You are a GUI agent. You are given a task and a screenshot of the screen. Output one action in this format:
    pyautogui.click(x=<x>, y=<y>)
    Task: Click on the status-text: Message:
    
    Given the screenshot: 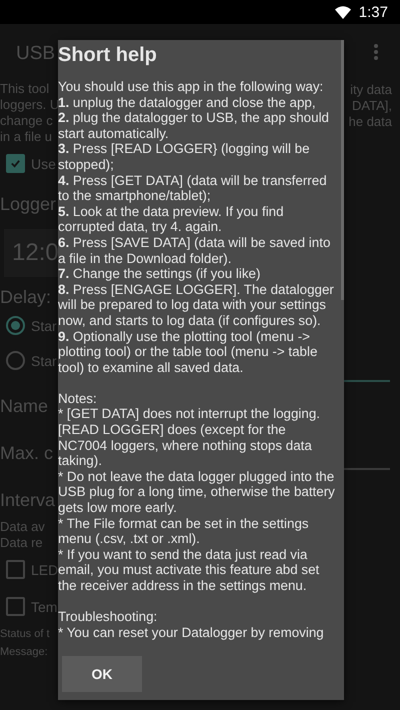 What is the action you would take?
    pyautogui.click(x=24, y=652)
    